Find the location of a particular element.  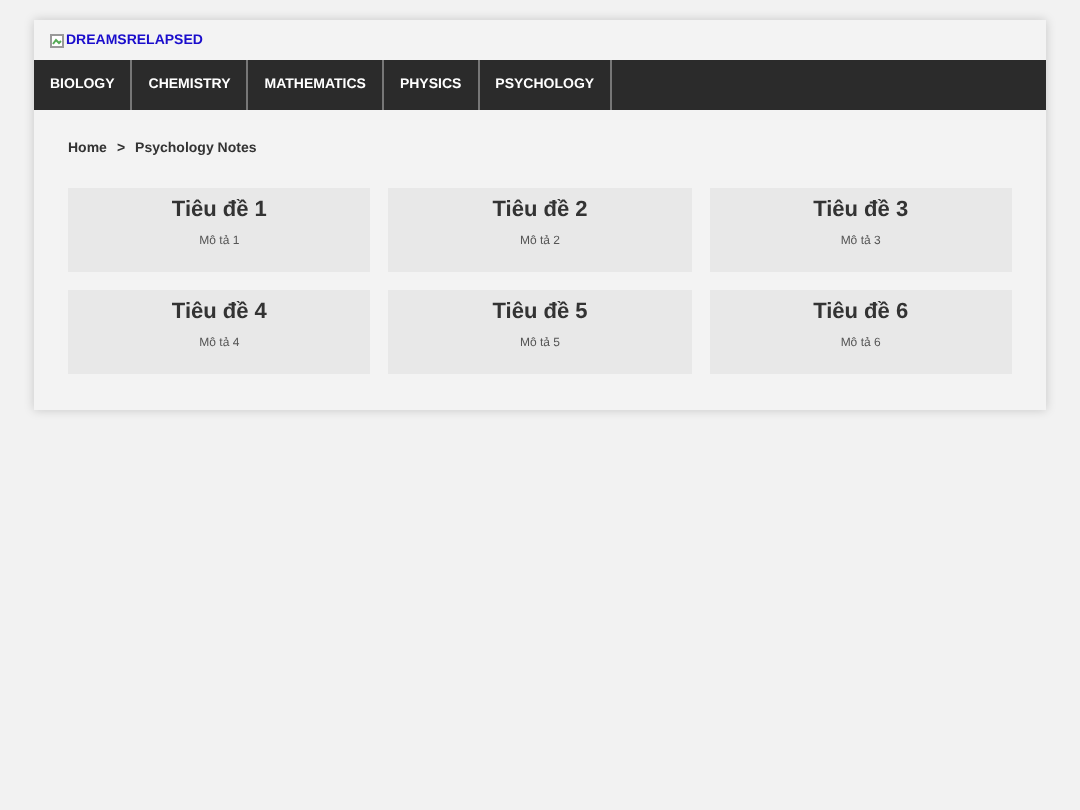

card-title: Tiêu đề 5 is located at coordinates (540, 312).